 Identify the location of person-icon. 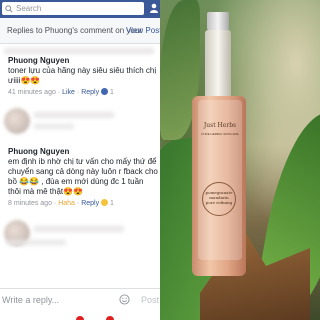
(154, 8).